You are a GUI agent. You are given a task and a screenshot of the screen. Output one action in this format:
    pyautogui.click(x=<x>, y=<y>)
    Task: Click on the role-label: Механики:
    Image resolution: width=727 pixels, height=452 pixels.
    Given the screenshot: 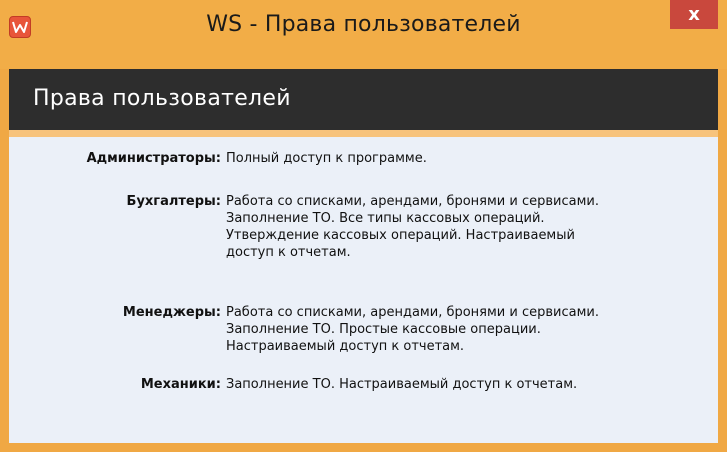 What is the action you would take?
    pyautogui.click(x=180, y=384)
    